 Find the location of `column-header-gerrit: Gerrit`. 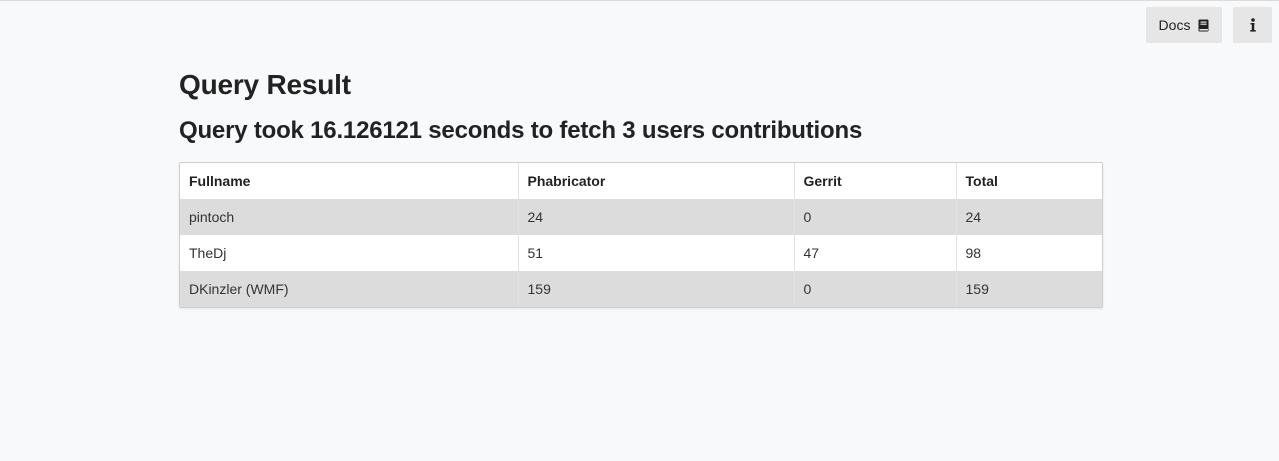

column-header-gerrit: Gerrit is located at coordinates (875, 181).